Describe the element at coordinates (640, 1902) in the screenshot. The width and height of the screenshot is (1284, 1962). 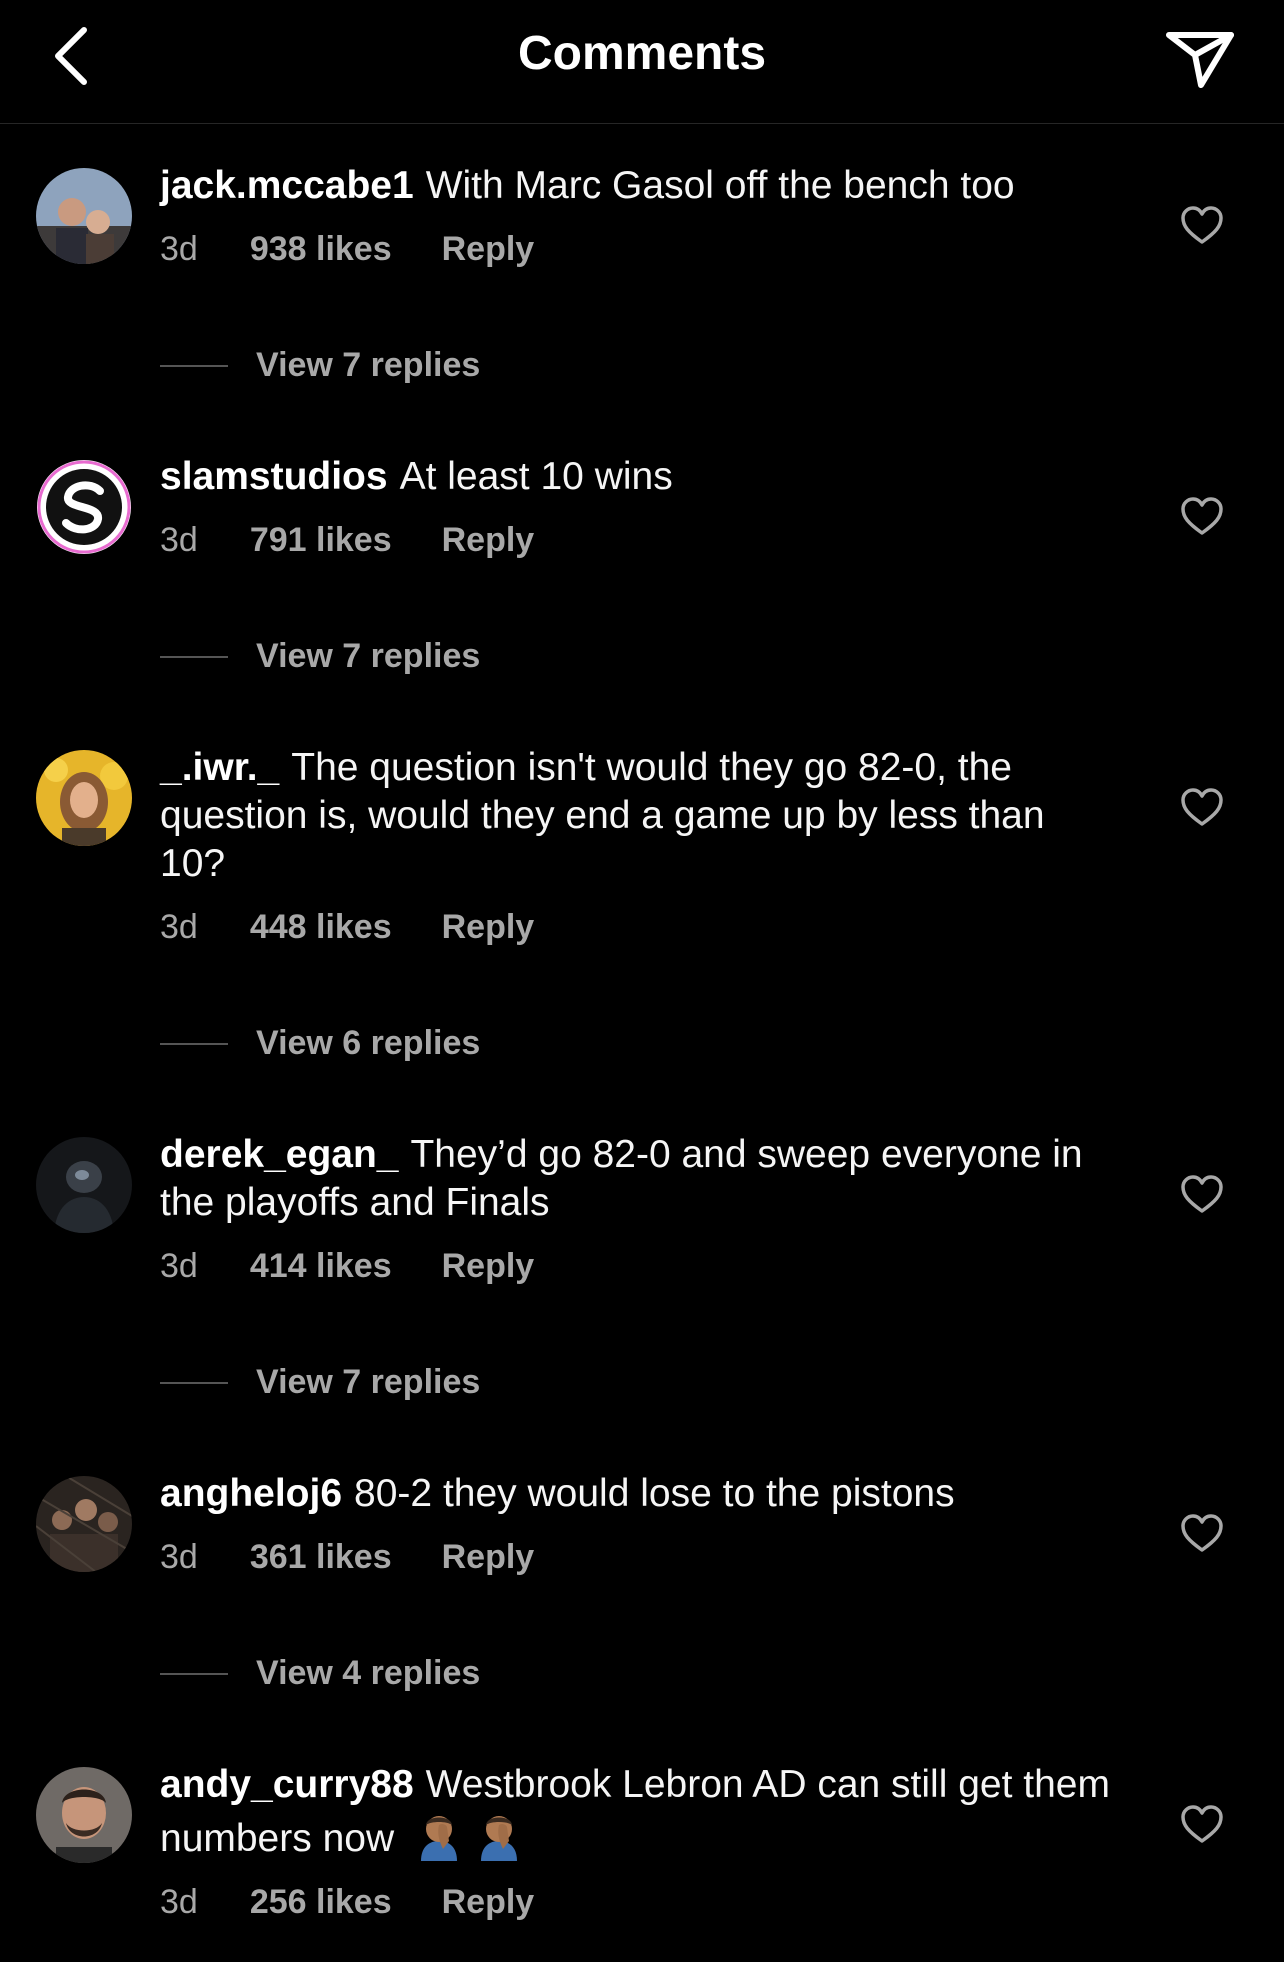
I see `comment-meta: 3d 256 likes Reply` at that location.